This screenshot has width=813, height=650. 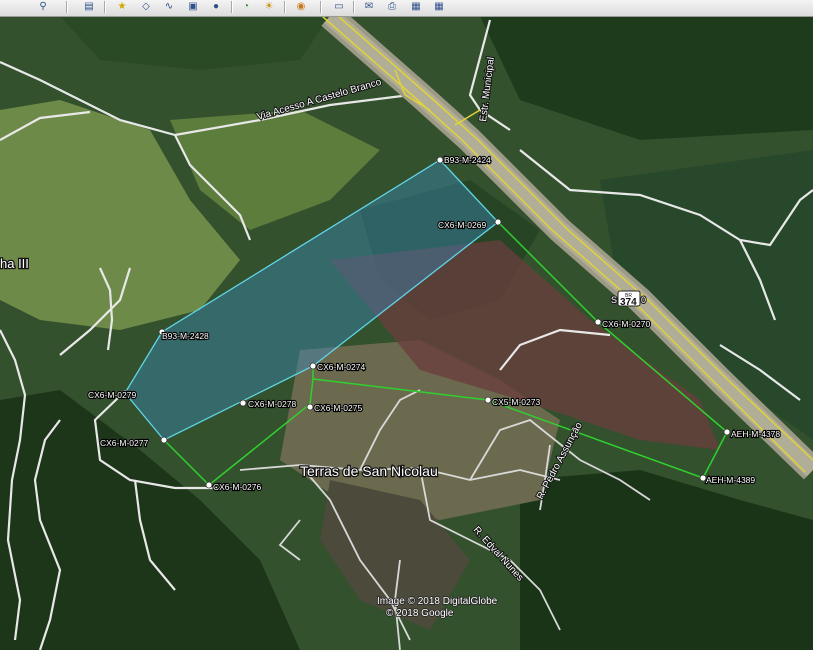 What do you see at coordinates (216, 6) in the screenshot?
I see `tour-icon: ●` at bounding box center [216, 6].